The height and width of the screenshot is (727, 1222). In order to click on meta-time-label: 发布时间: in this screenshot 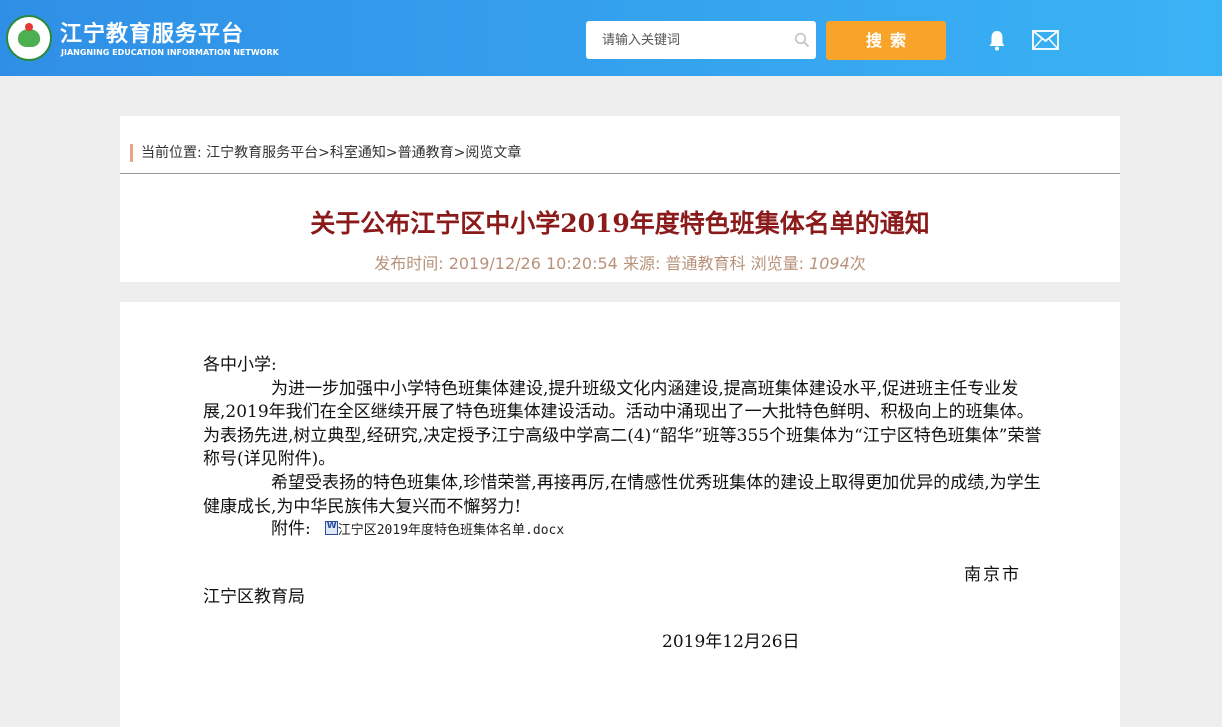, I will do `click(409, 263)`.